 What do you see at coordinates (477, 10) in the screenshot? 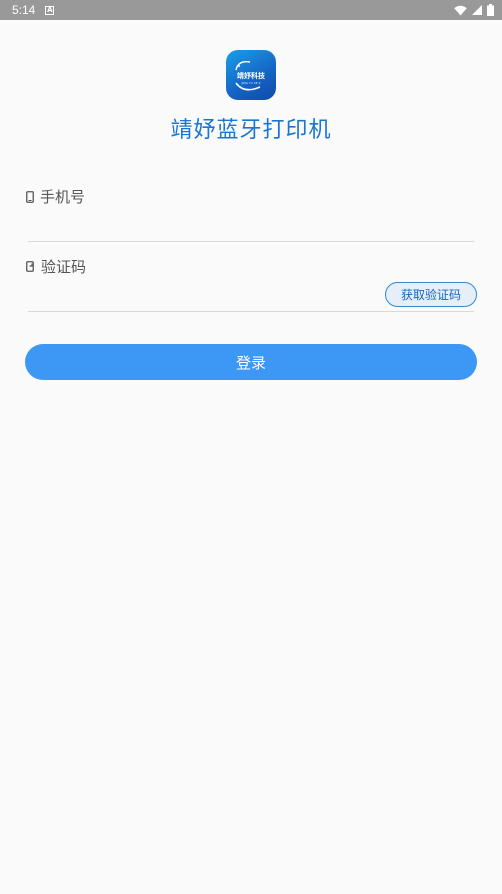
I see `signal-icon` at bounding box center [477, 10].